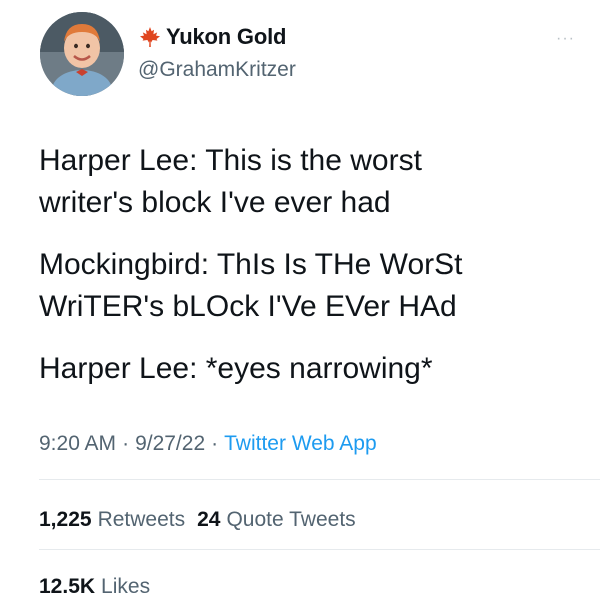 The height and width of the screenshot is (600, 600). I want to click on quote-tweets-label: Quote Tweets, so click(291, 519).